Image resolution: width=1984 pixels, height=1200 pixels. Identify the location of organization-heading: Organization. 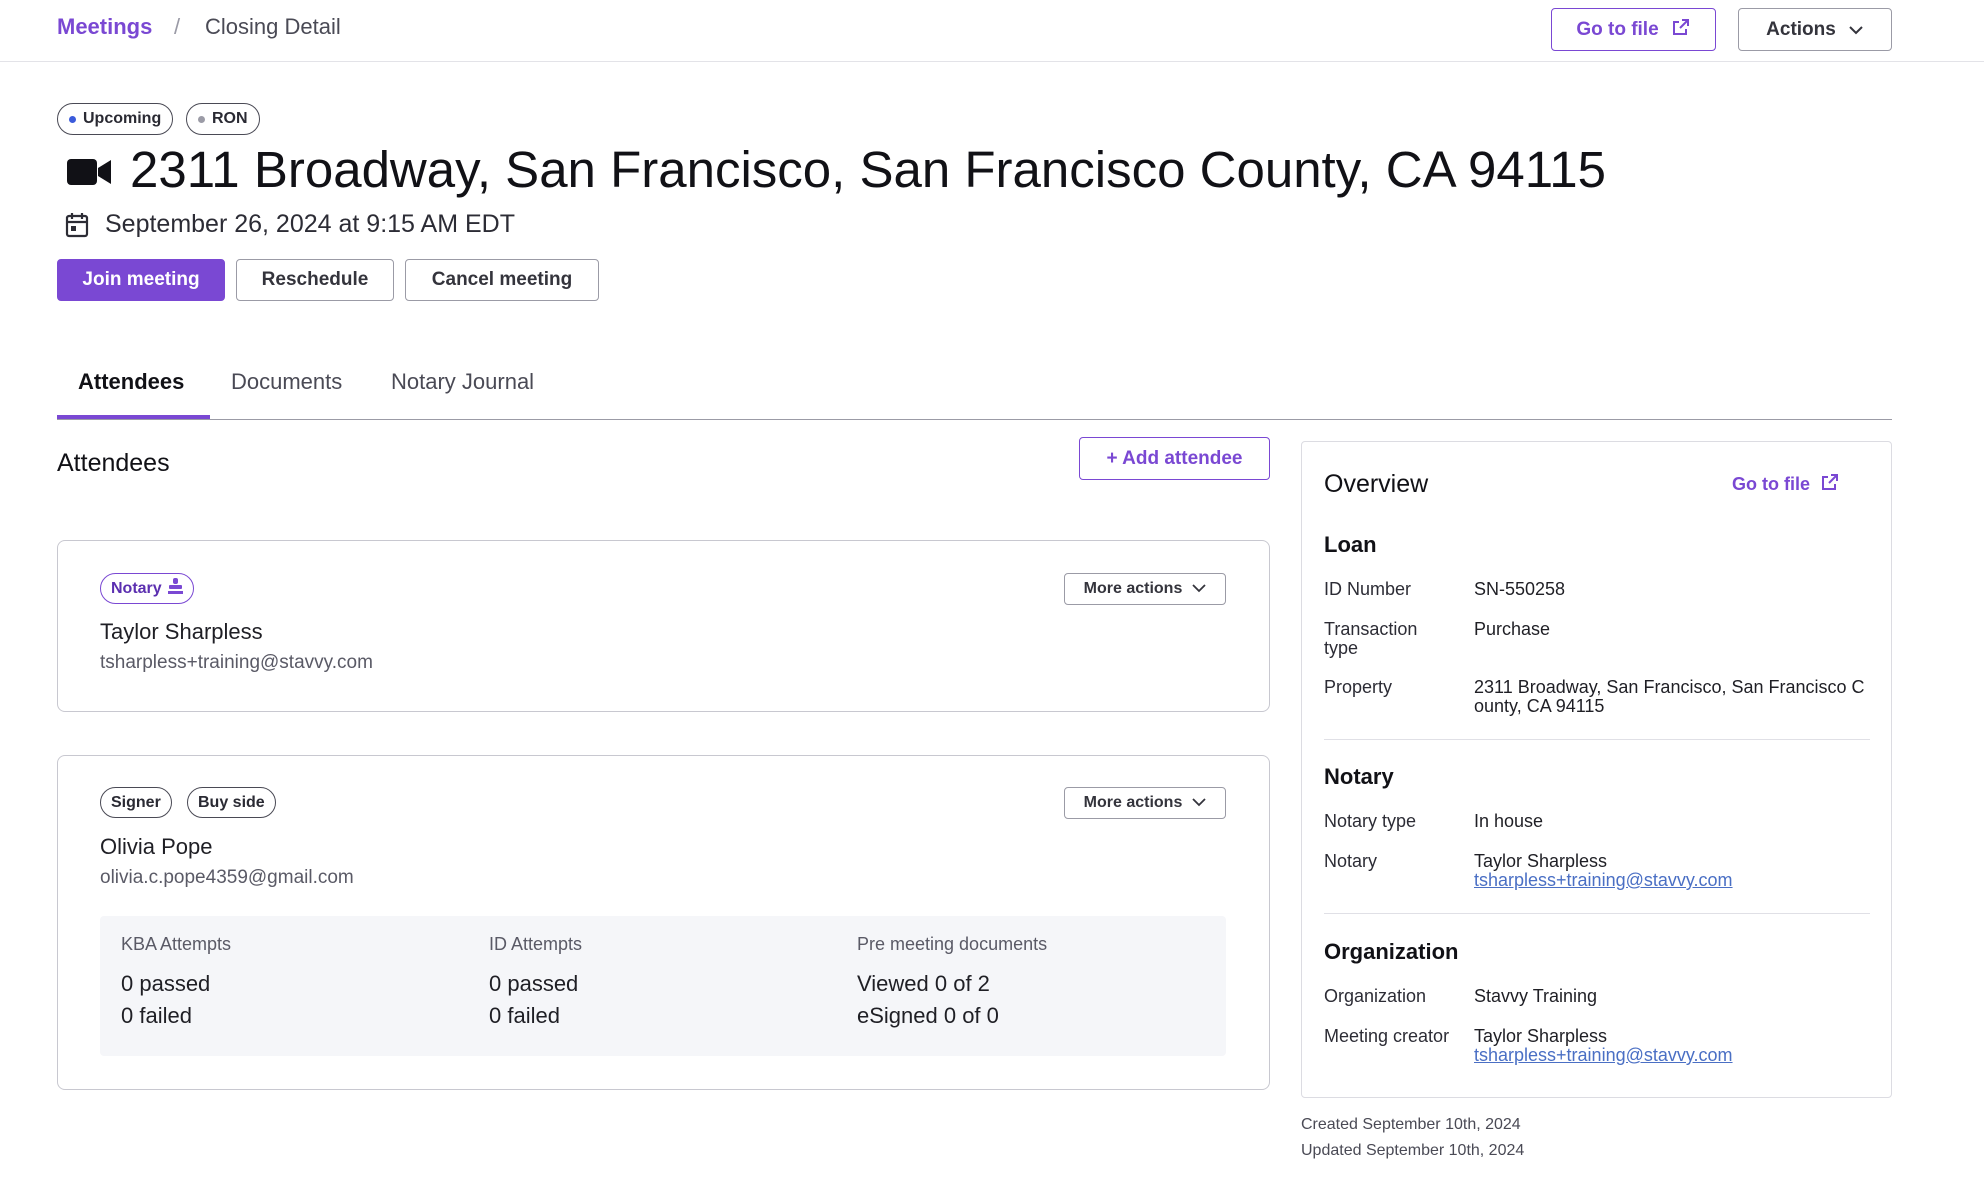
(1391, 951).